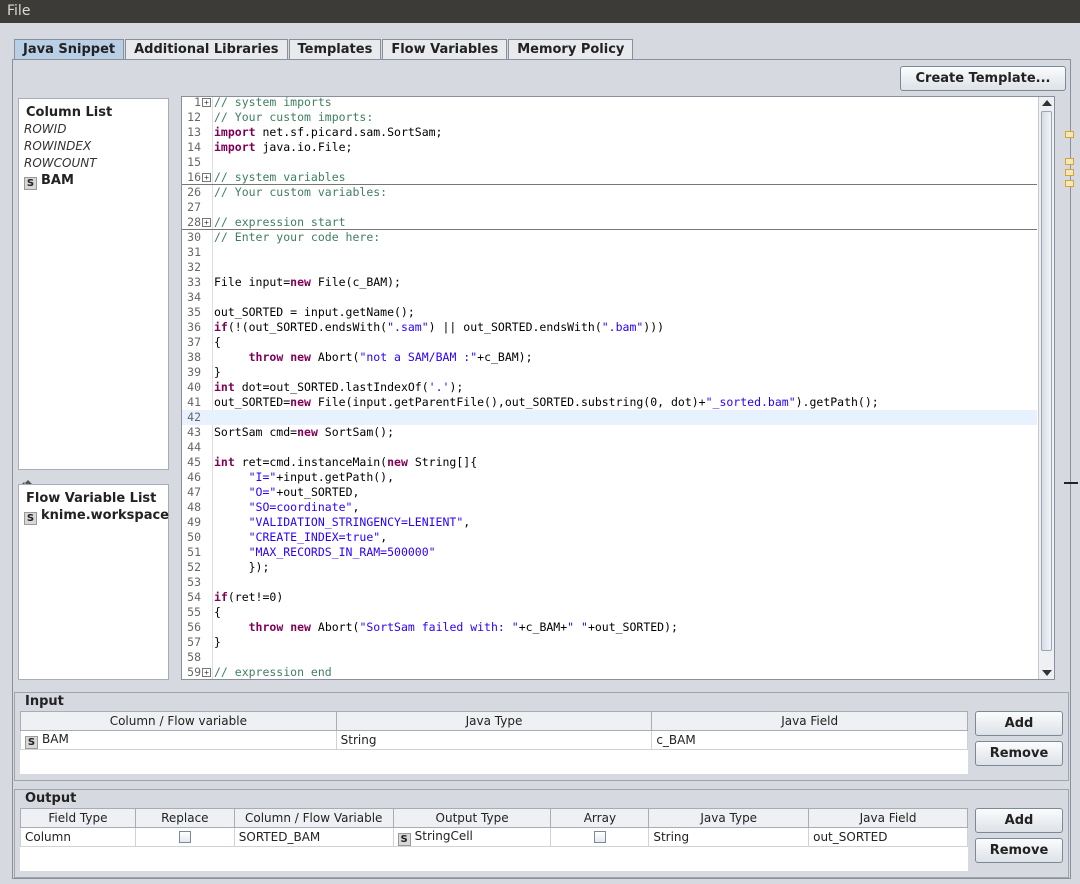 The image size is (1080, 884). I want to click on code-text: out_SORTED = input.getName();, so click(314, 312).